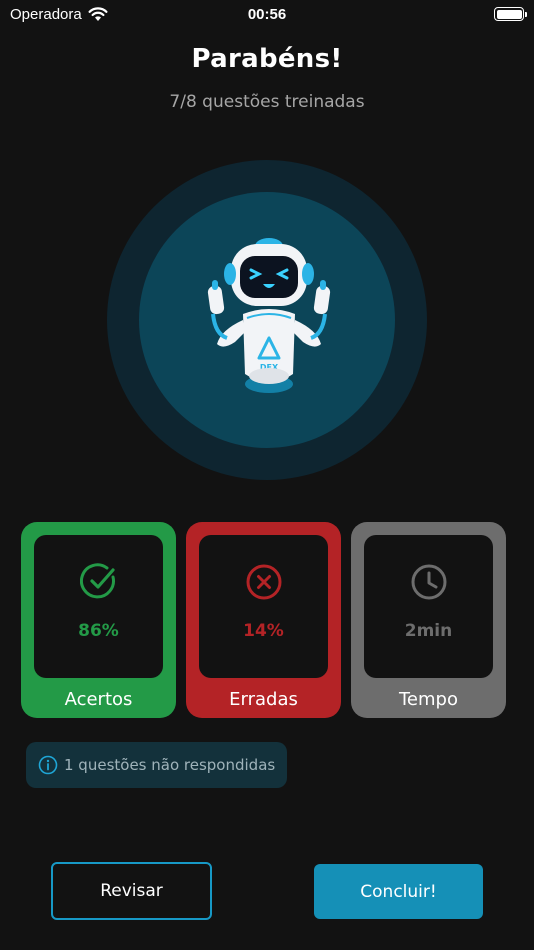 The width and height of the screenshot is (534, 950). I want to click on stat-card-wrong-body: 14%, so click(263, 606).